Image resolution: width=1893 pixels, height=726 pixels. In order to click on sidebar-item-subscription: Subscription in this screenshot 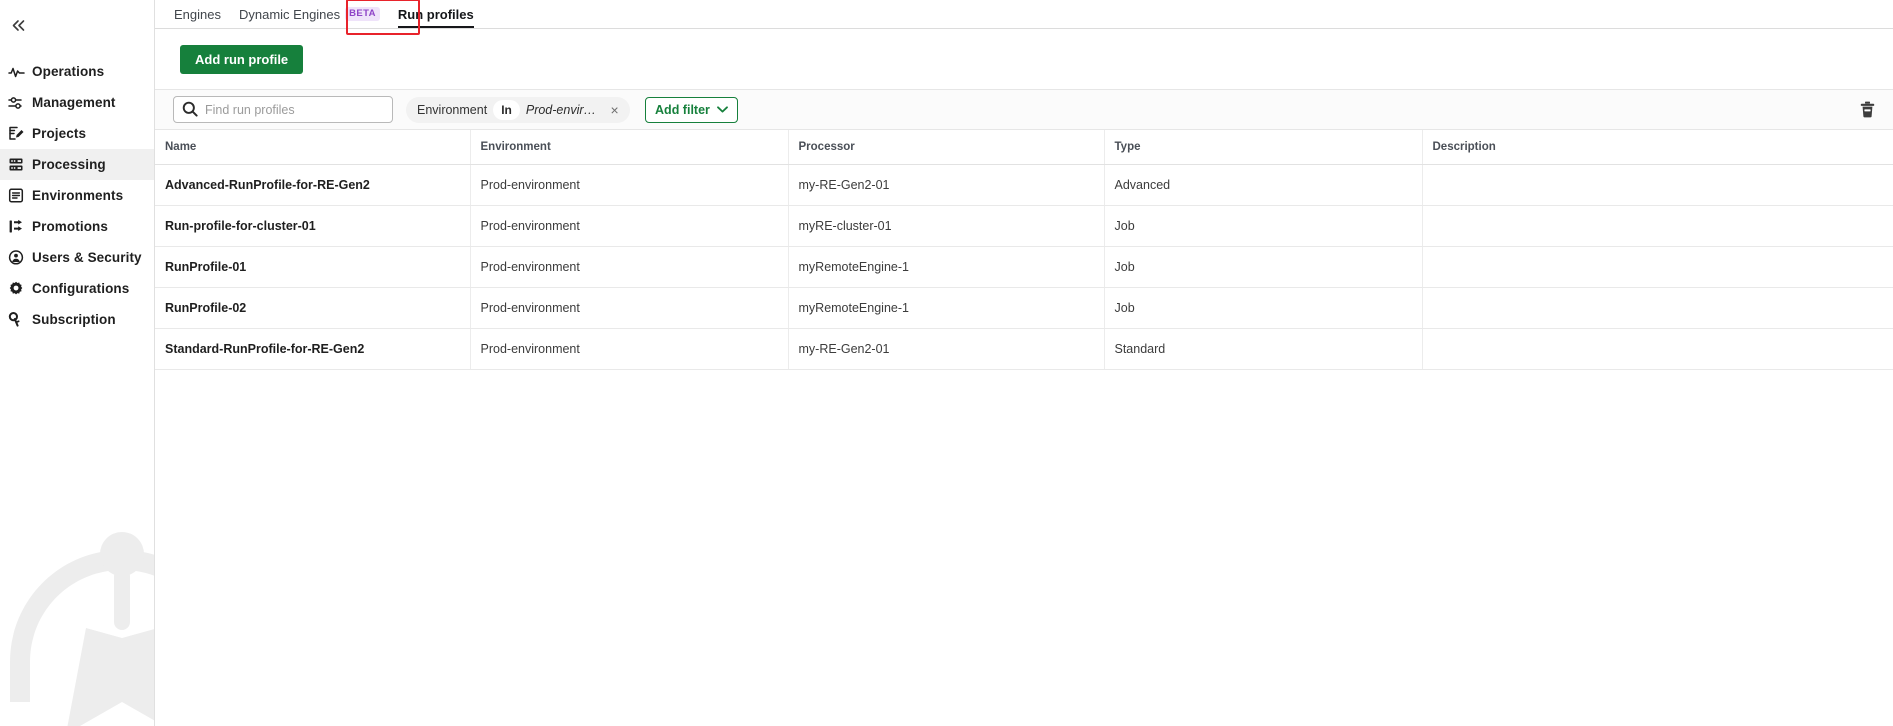, I will do `click(77, 319)`.